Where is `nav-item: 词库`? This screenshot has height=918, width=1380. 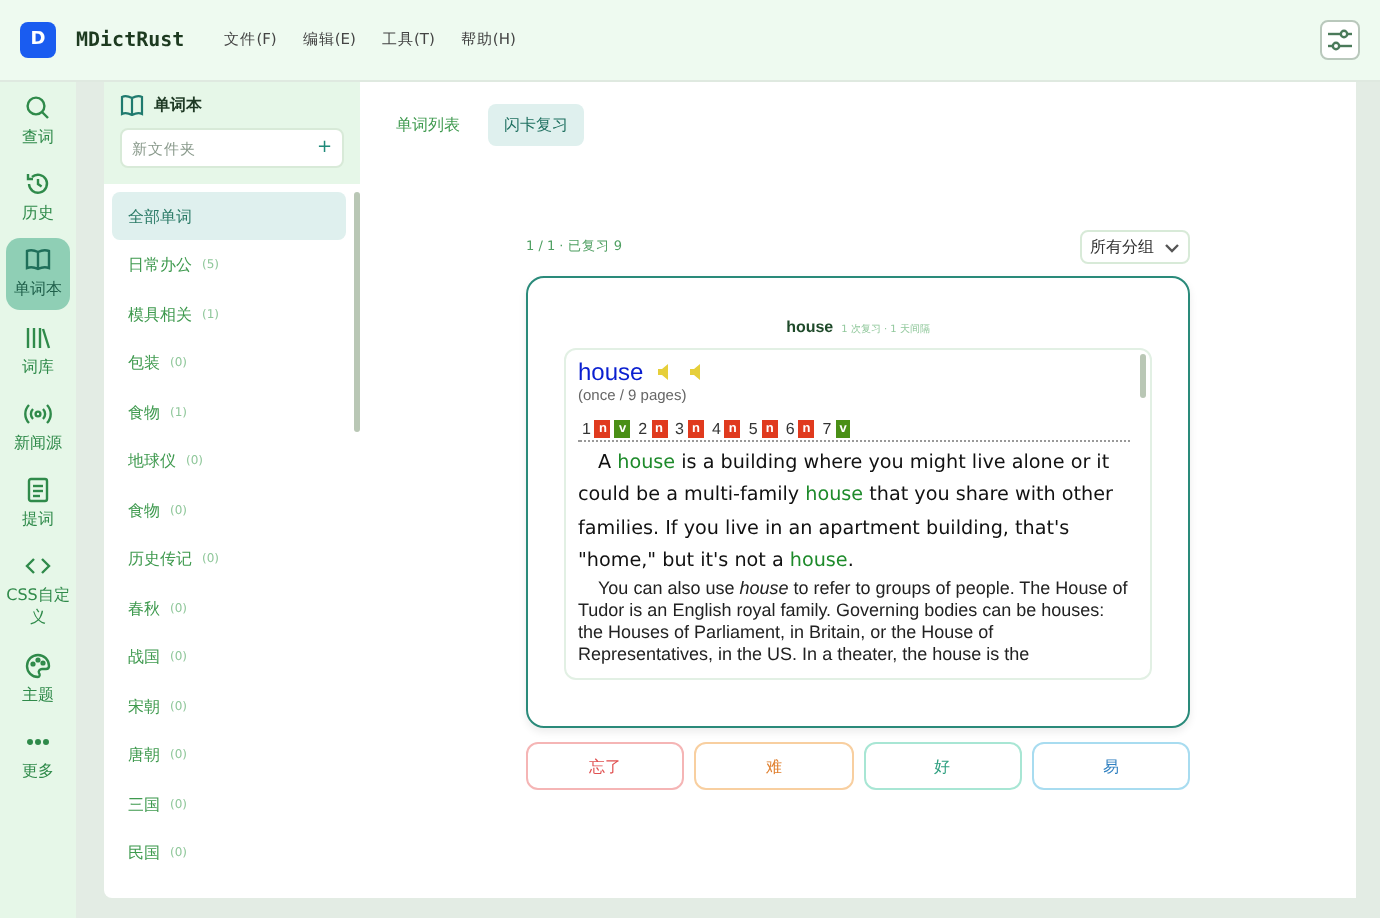
nav-item: 词库 is located at coordinates (38, 350).